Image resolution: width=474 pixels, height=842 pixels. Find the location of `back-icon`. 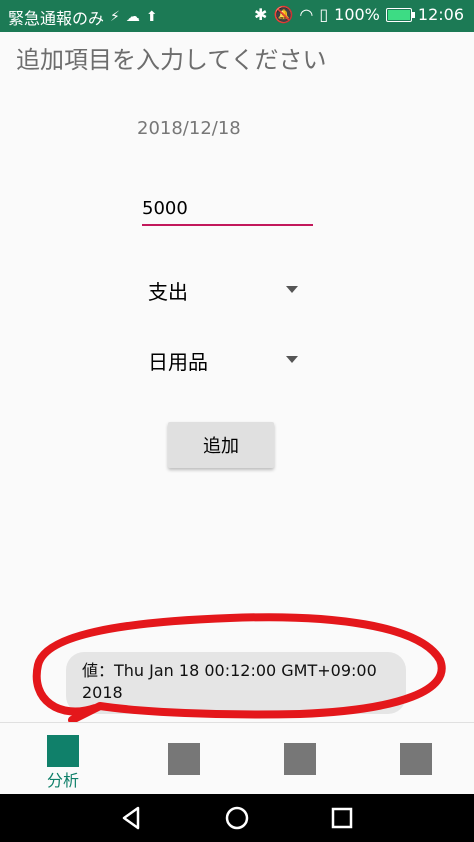

back-icon is located at coordinates (132, 818).